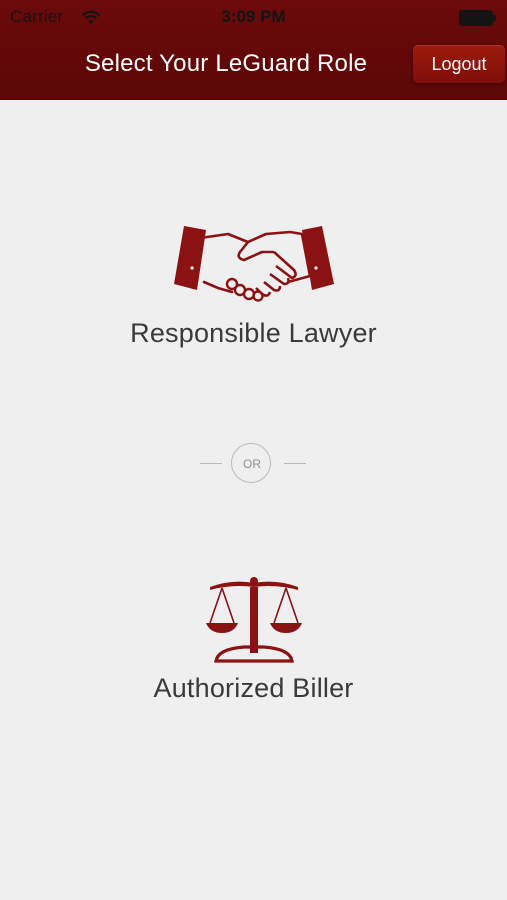  What do you see at coordinates (295, 463) in the screenshot?
I see `divider-line-right` at bounding box center [295, 463].